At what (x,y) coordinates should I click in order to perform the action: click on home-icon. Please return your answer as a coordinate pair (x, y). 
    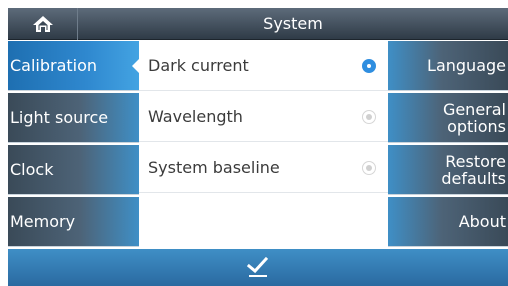
    Looking at the image, I should click on (42, 24).